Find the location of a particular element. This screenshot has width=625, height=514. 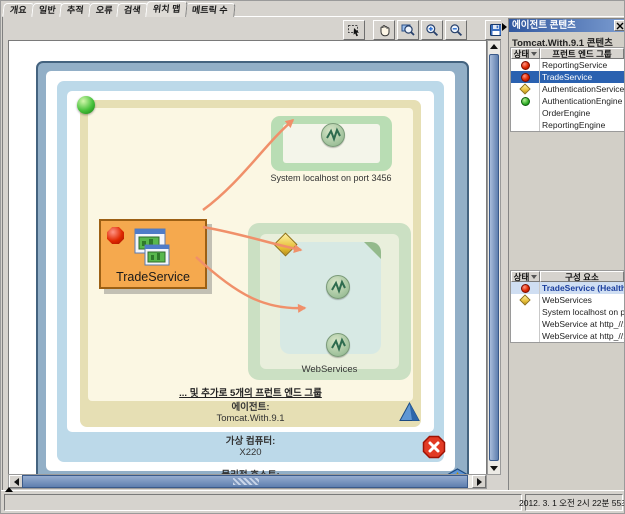

horizontal-scrollbar-thumb is located at coordinates (245, 481).